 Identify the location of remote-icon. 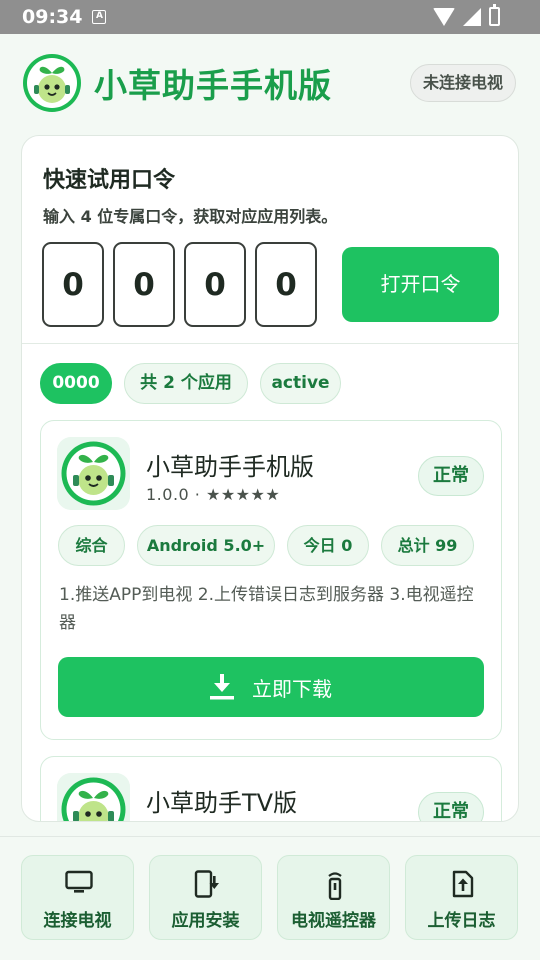
(335, 886).